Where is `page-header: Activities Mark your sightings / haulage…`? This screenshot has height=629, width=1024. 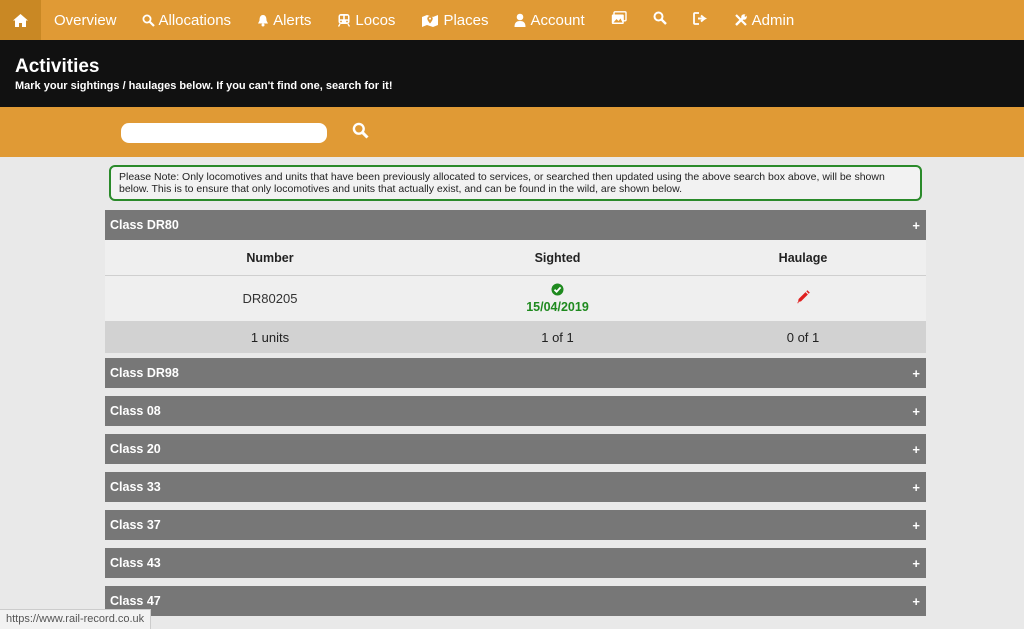 page-header: Activities Mark your sightings / haulage… is located at coordinates (512, 73).